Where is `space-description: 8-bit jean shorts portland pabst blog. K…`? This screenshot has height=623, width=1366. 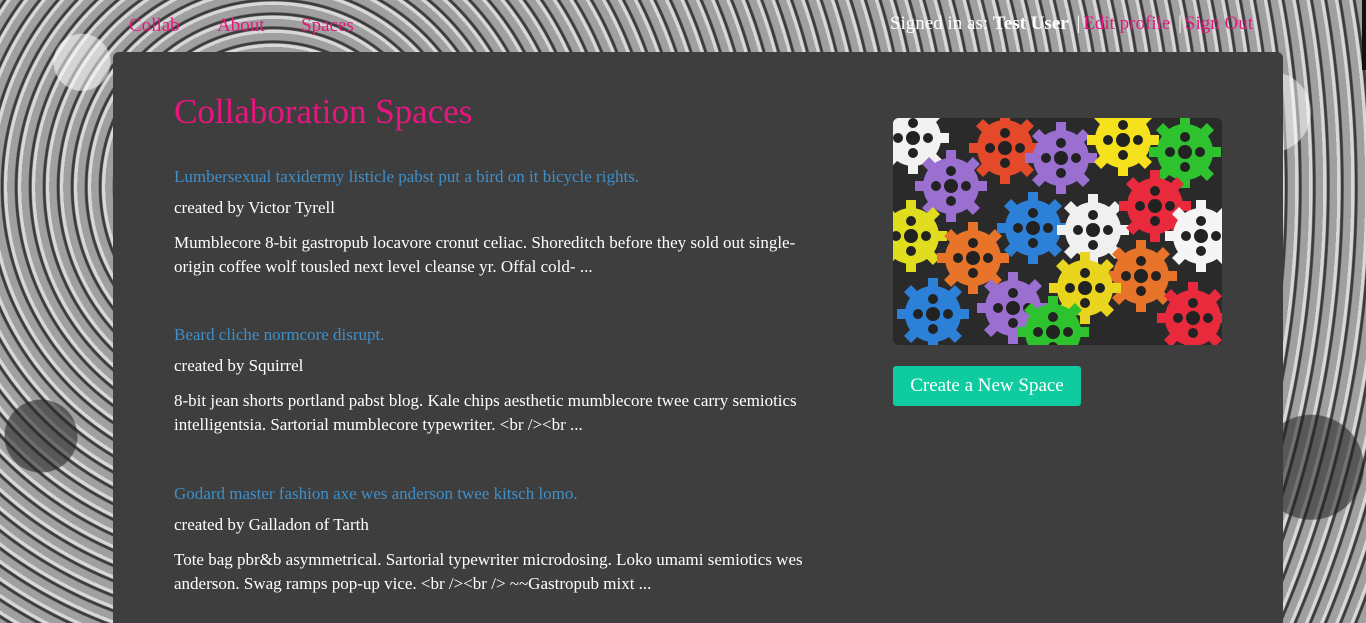
space-description: 8-bit jean shorts portland pabst blog. K… is located at coordinates (485, 412).